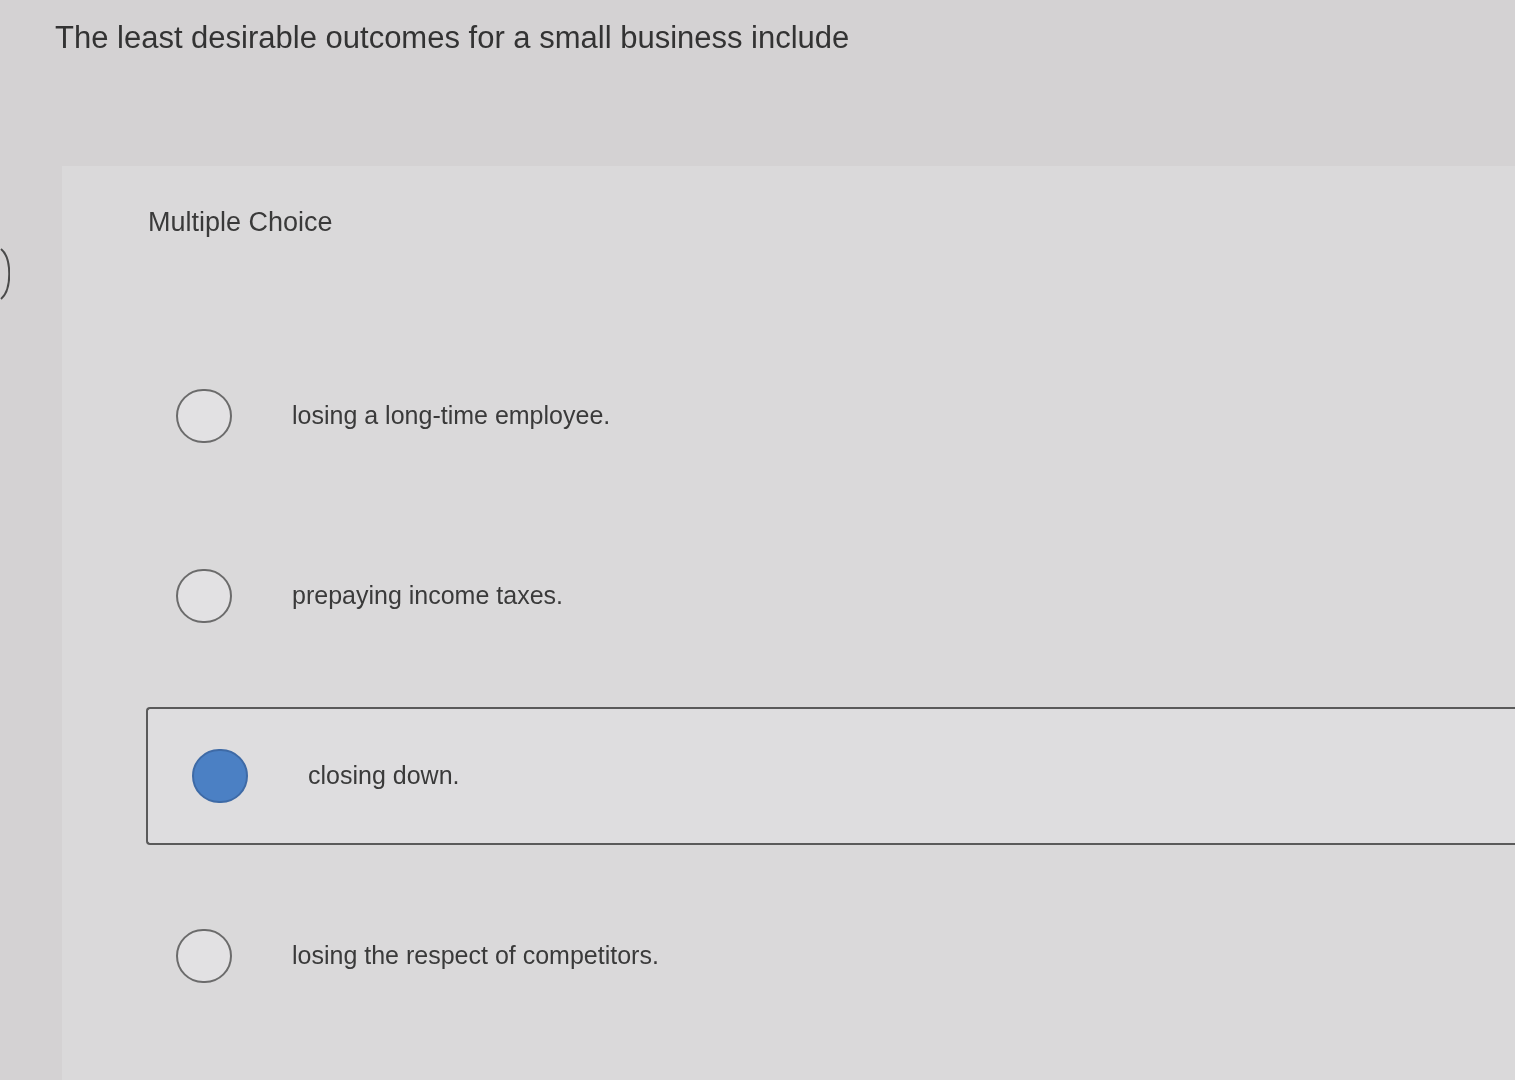 The height and width of the screenshot is (1080, 1515). Describe the element at coordinates (830, 776) in the screenshot. I see `answer-option: closing down.` at that location.